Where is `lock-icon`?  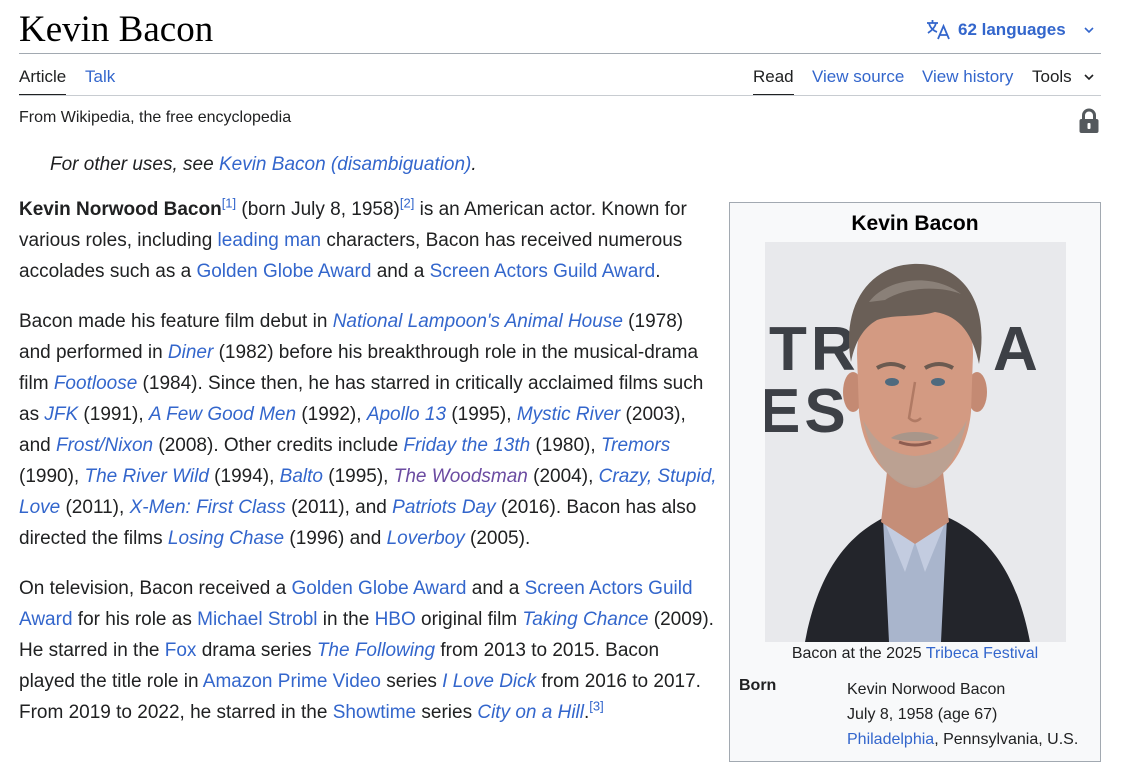 lock-icon is located at coordinates (1089, 121).